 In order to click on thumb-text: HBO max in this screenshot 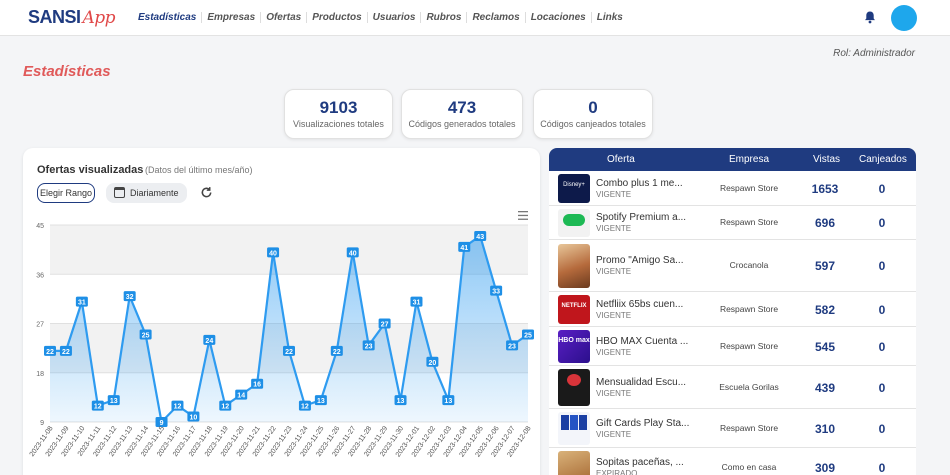, I will do `click(574, 346)`.